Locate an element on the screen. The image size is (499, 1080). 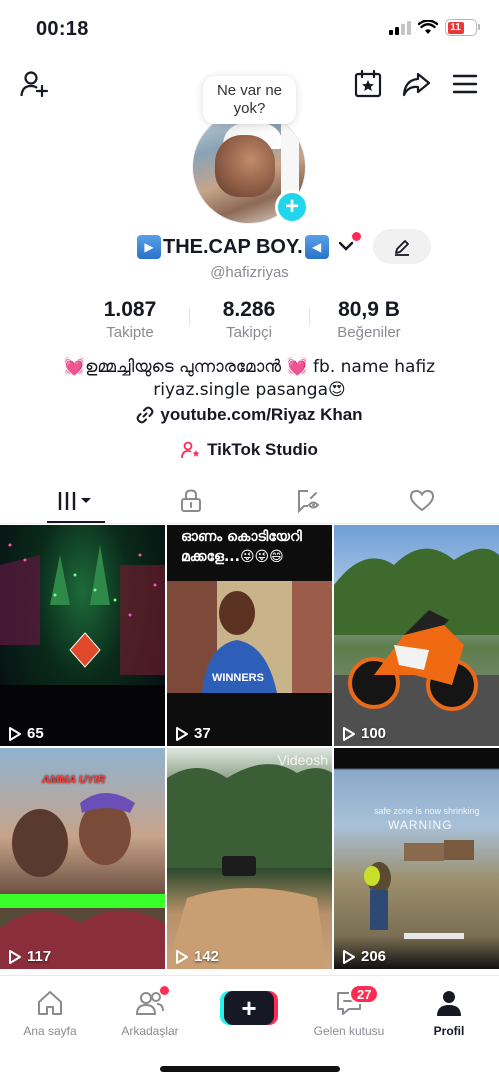
heart-icon is located at coordinates (422, 500).